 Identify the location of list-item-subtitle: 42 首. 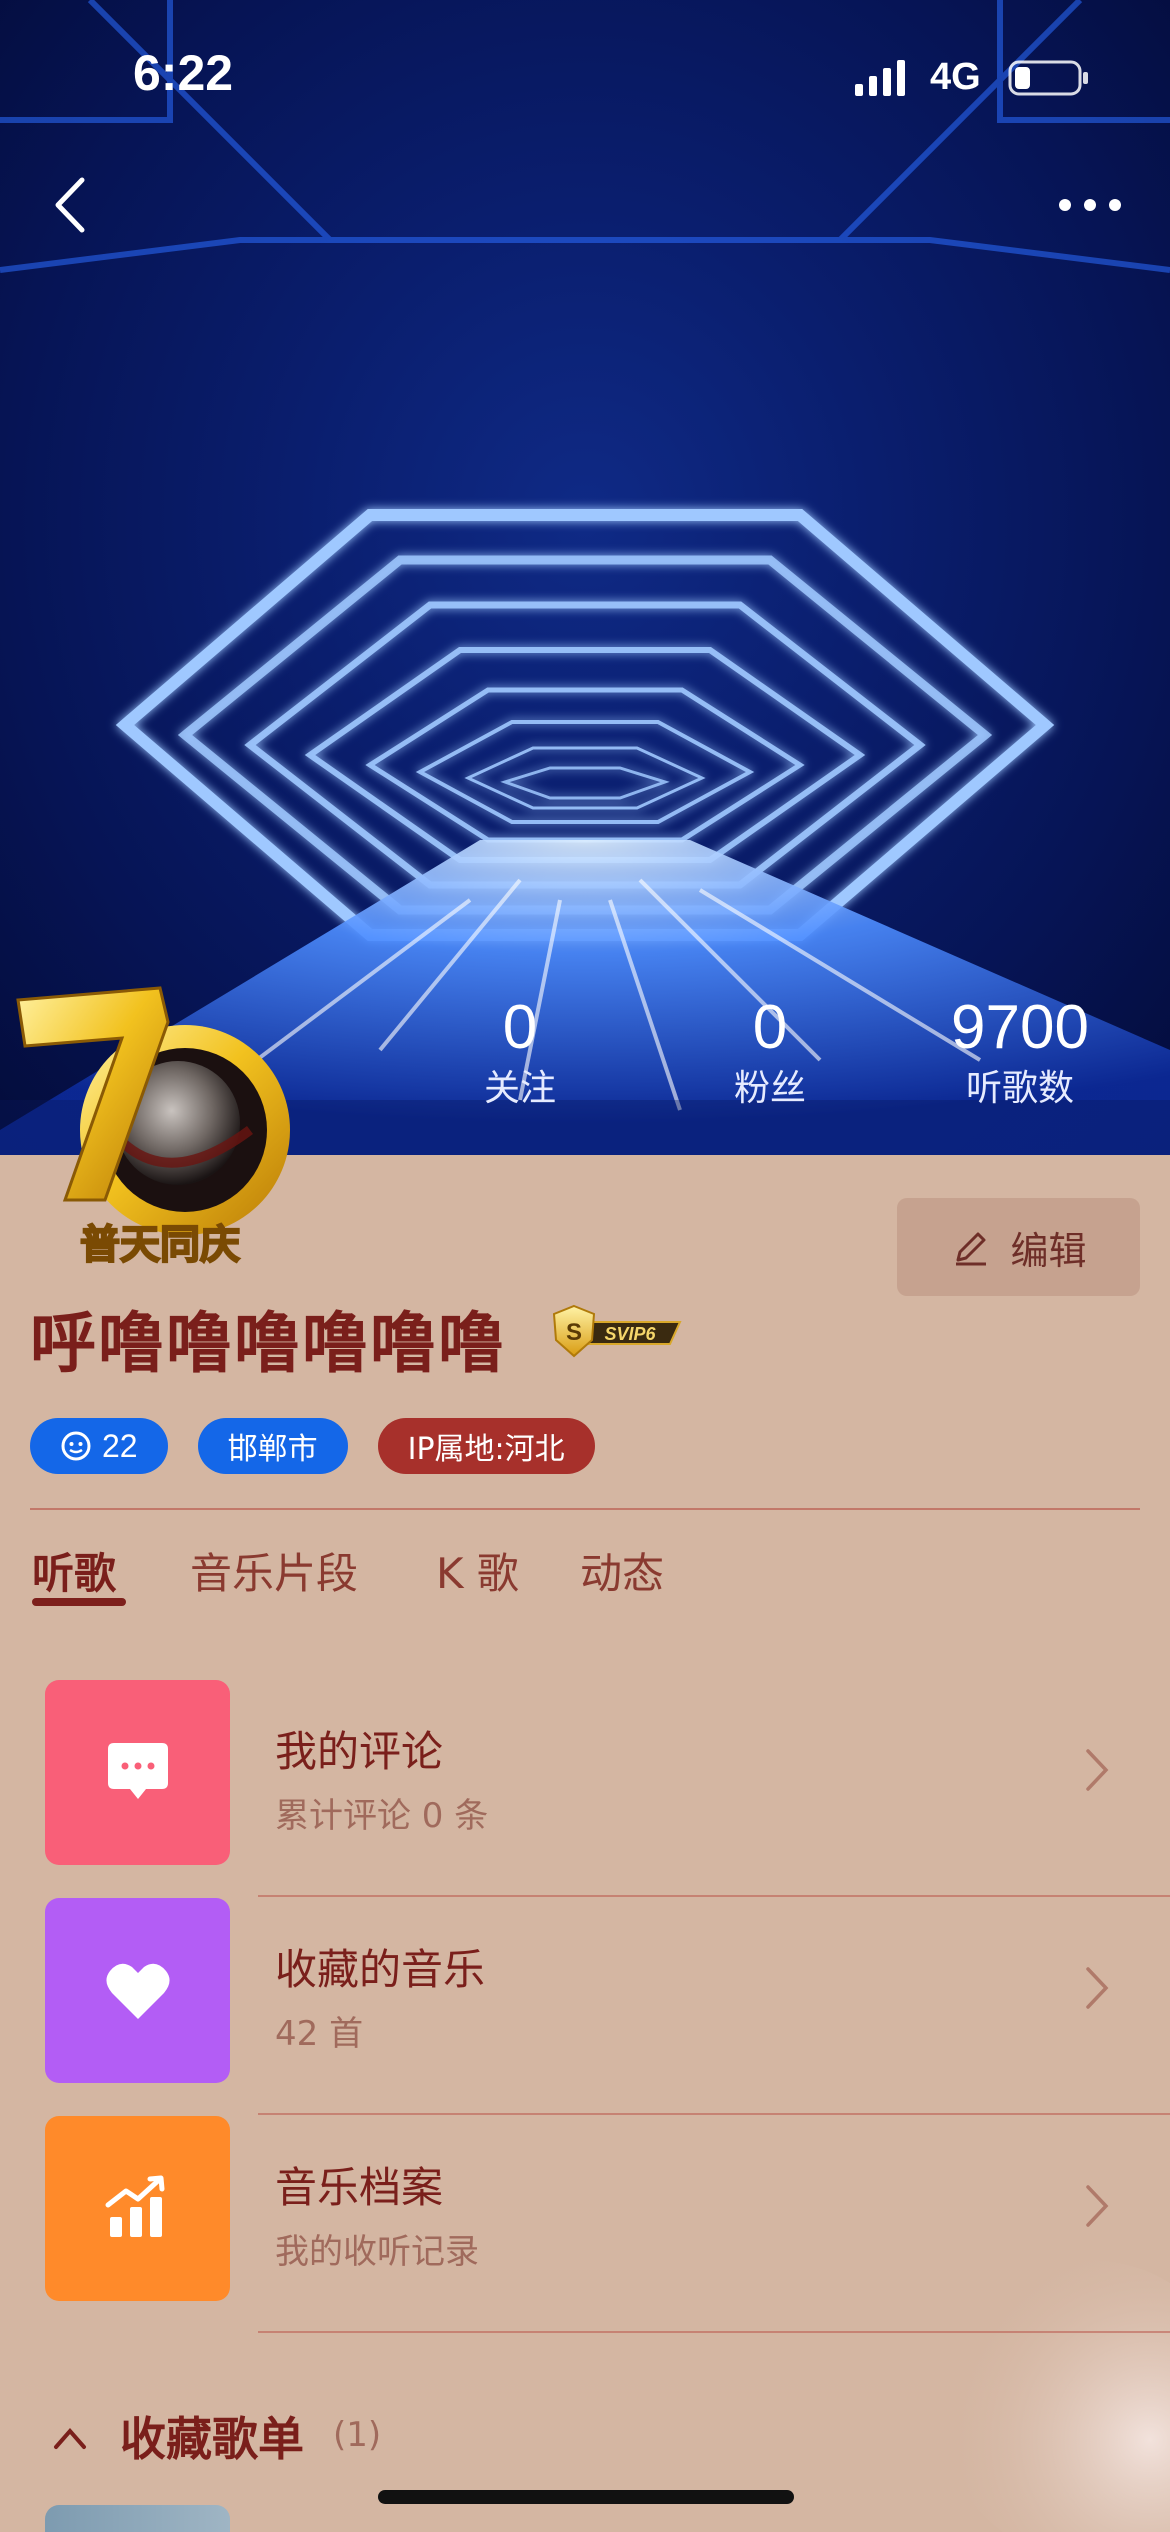
(319, 2034).